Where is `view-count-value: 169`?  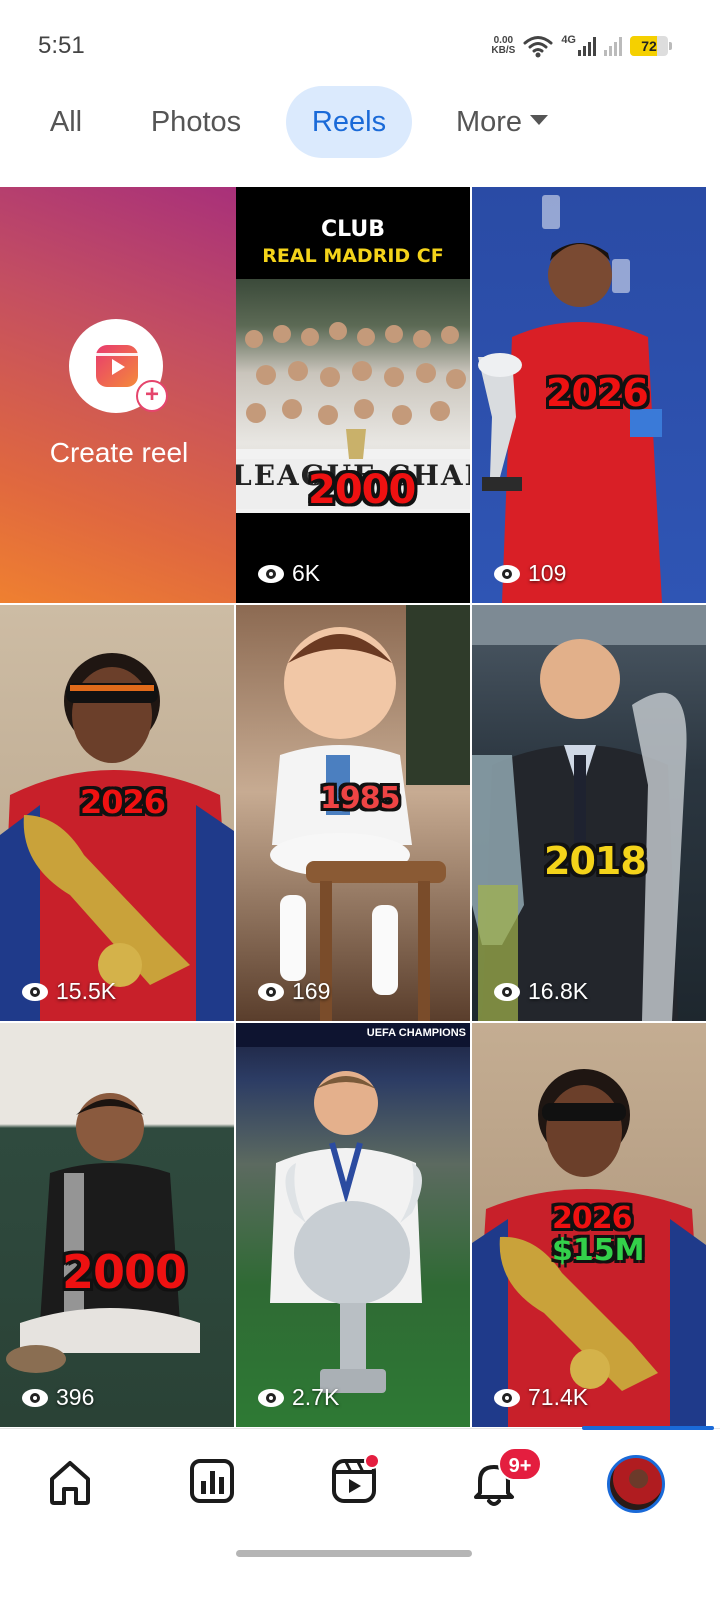
view-count-value: 169 is located at coordinates (311, 991).